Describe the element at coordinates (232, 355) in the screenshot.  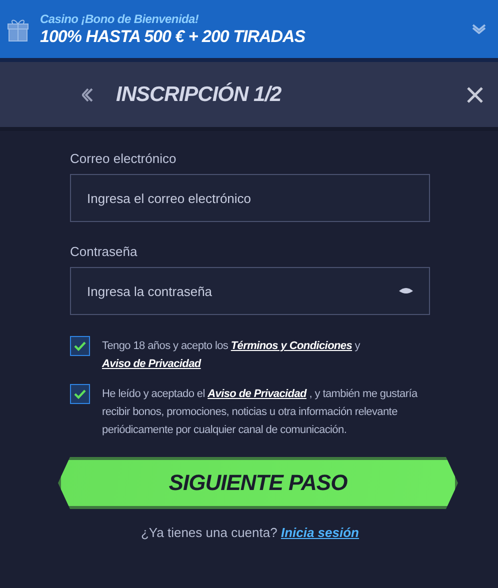
I see `consent-text: Tengo 18 años y acepto los Términos y Condiciones y Aviso de Privacidad` at that location.